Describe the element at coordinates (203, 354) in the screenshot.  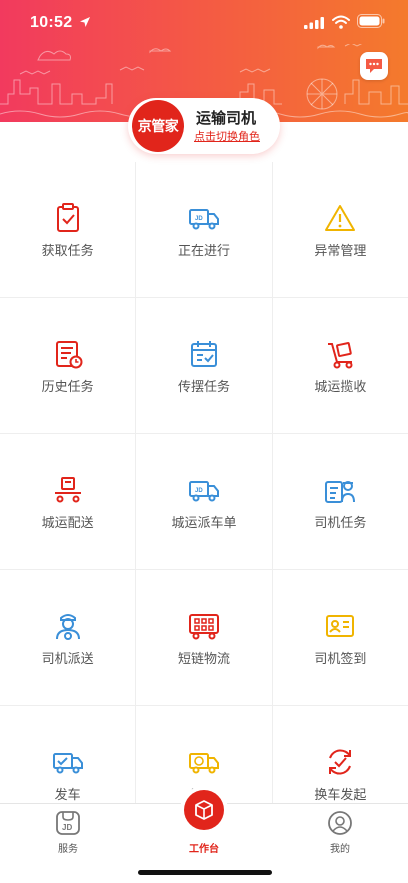
I see `calendar-check-icon` at that location.